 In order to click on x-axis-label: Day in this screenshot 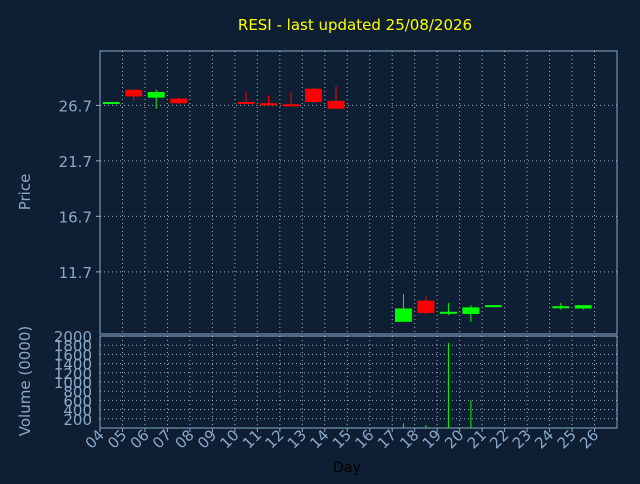, I will do `click(347, 468)`.